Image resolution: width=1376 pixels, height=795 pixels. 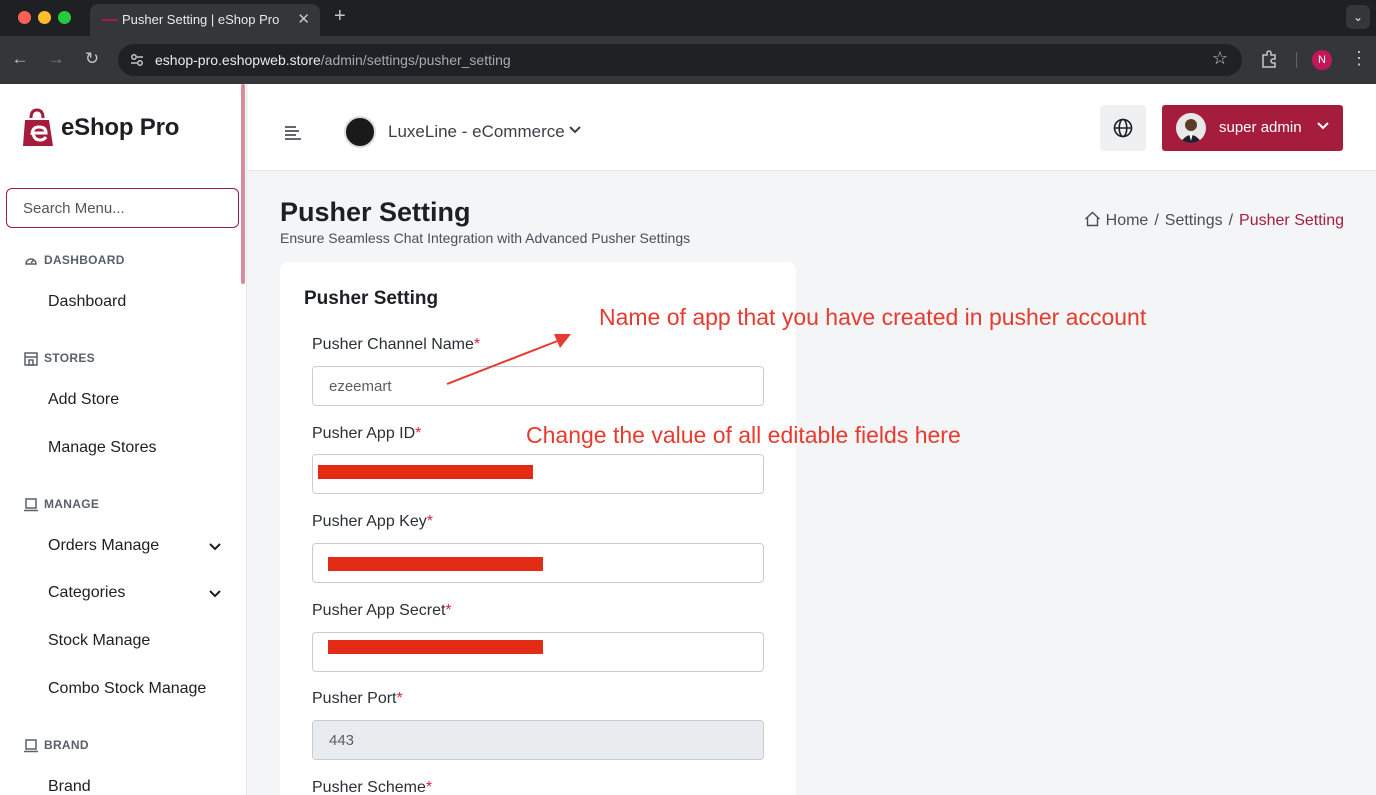 What do you see at coordinates (201, 19) in the screenshot?
I see `tab-title: Pusher Setting | eShop Pro` at bounding box center [201, 19].